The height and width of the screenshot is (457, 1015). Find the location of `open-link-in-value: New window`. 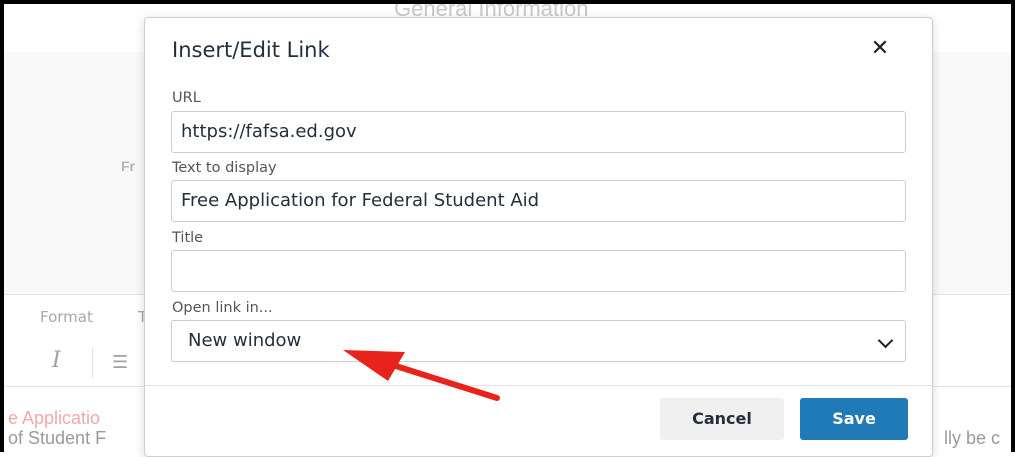

open-link-in-value: New window is located at coordinates (245, 340).